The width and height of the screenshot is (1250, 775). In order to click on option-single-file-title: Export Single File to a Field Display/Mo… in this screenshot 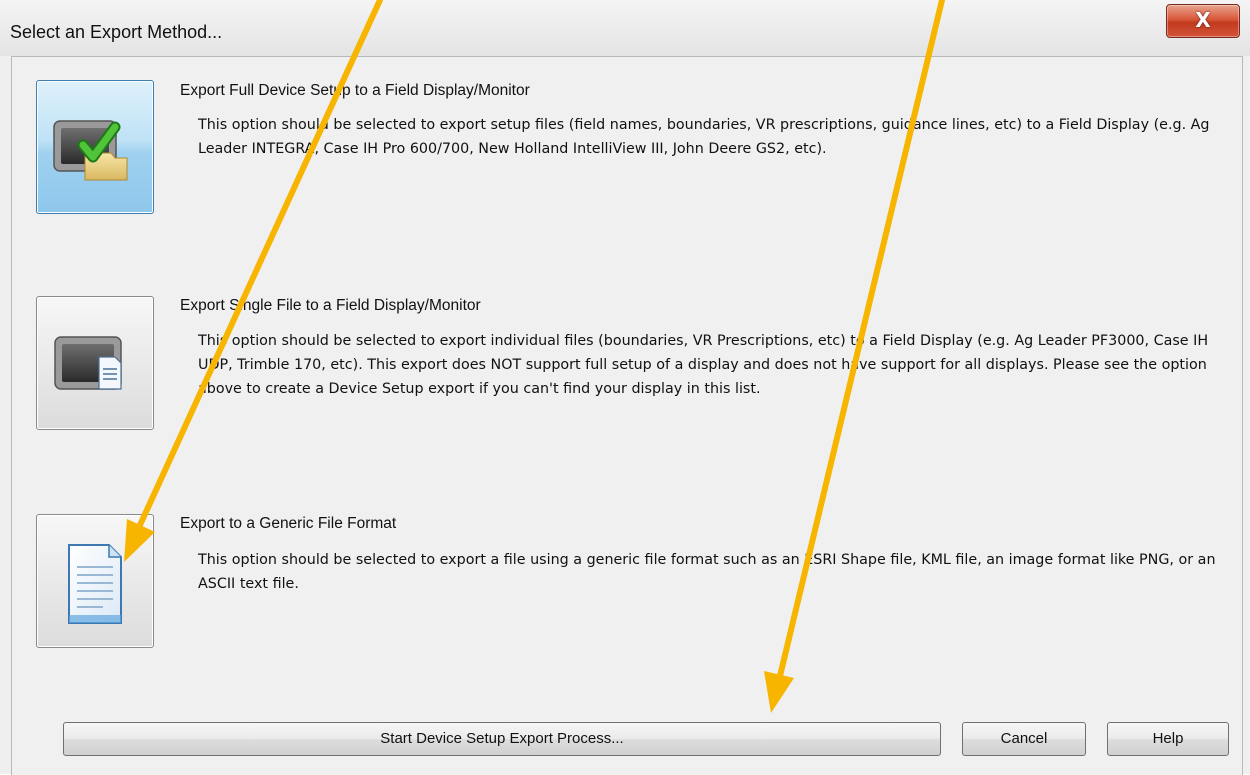, I will do `click(330, 305)`.